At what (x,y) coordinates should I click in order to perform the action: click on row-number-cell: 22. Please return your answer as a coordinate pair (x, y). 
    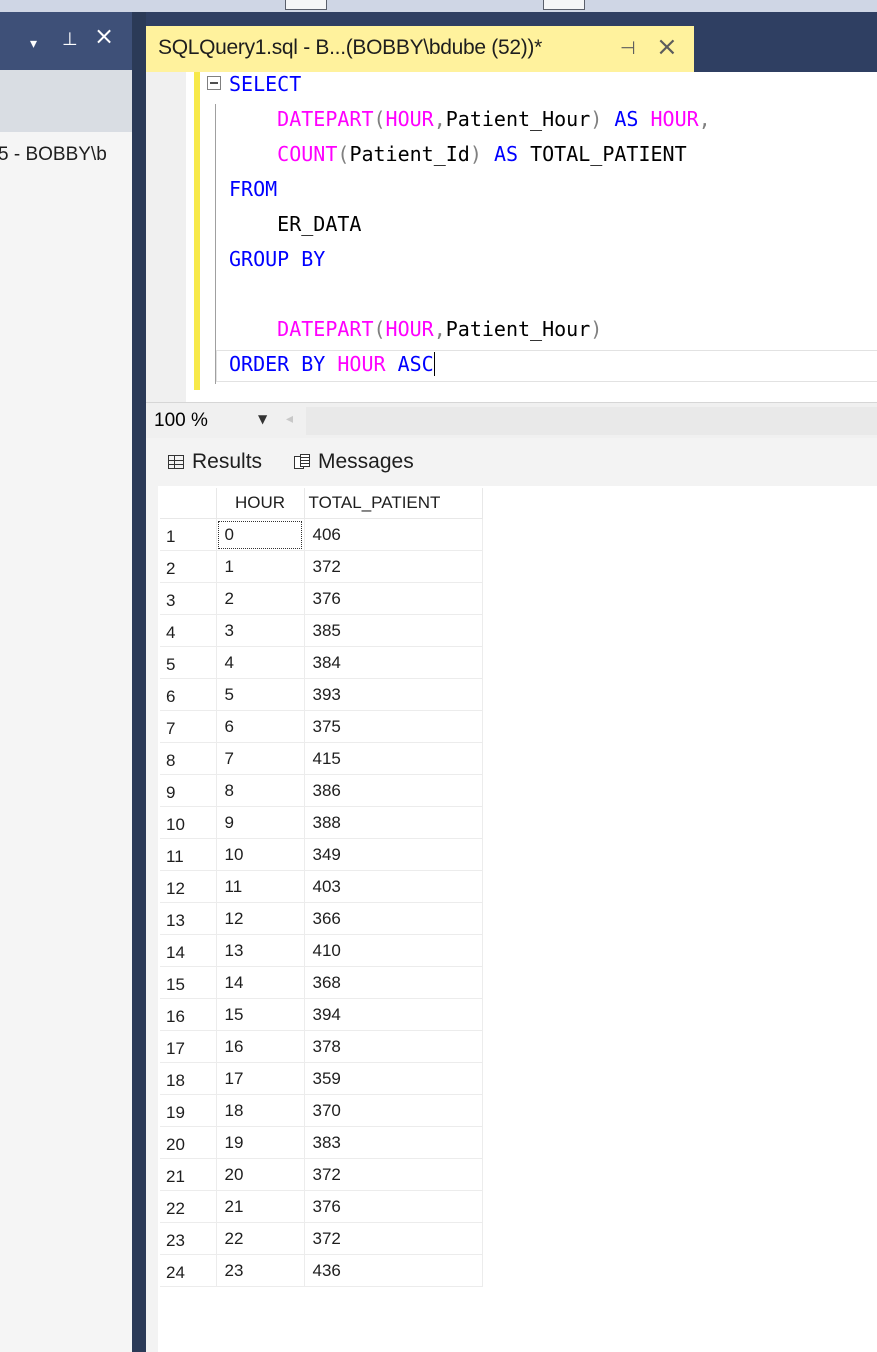
    Looking at the image, I should click on (188, 1206).